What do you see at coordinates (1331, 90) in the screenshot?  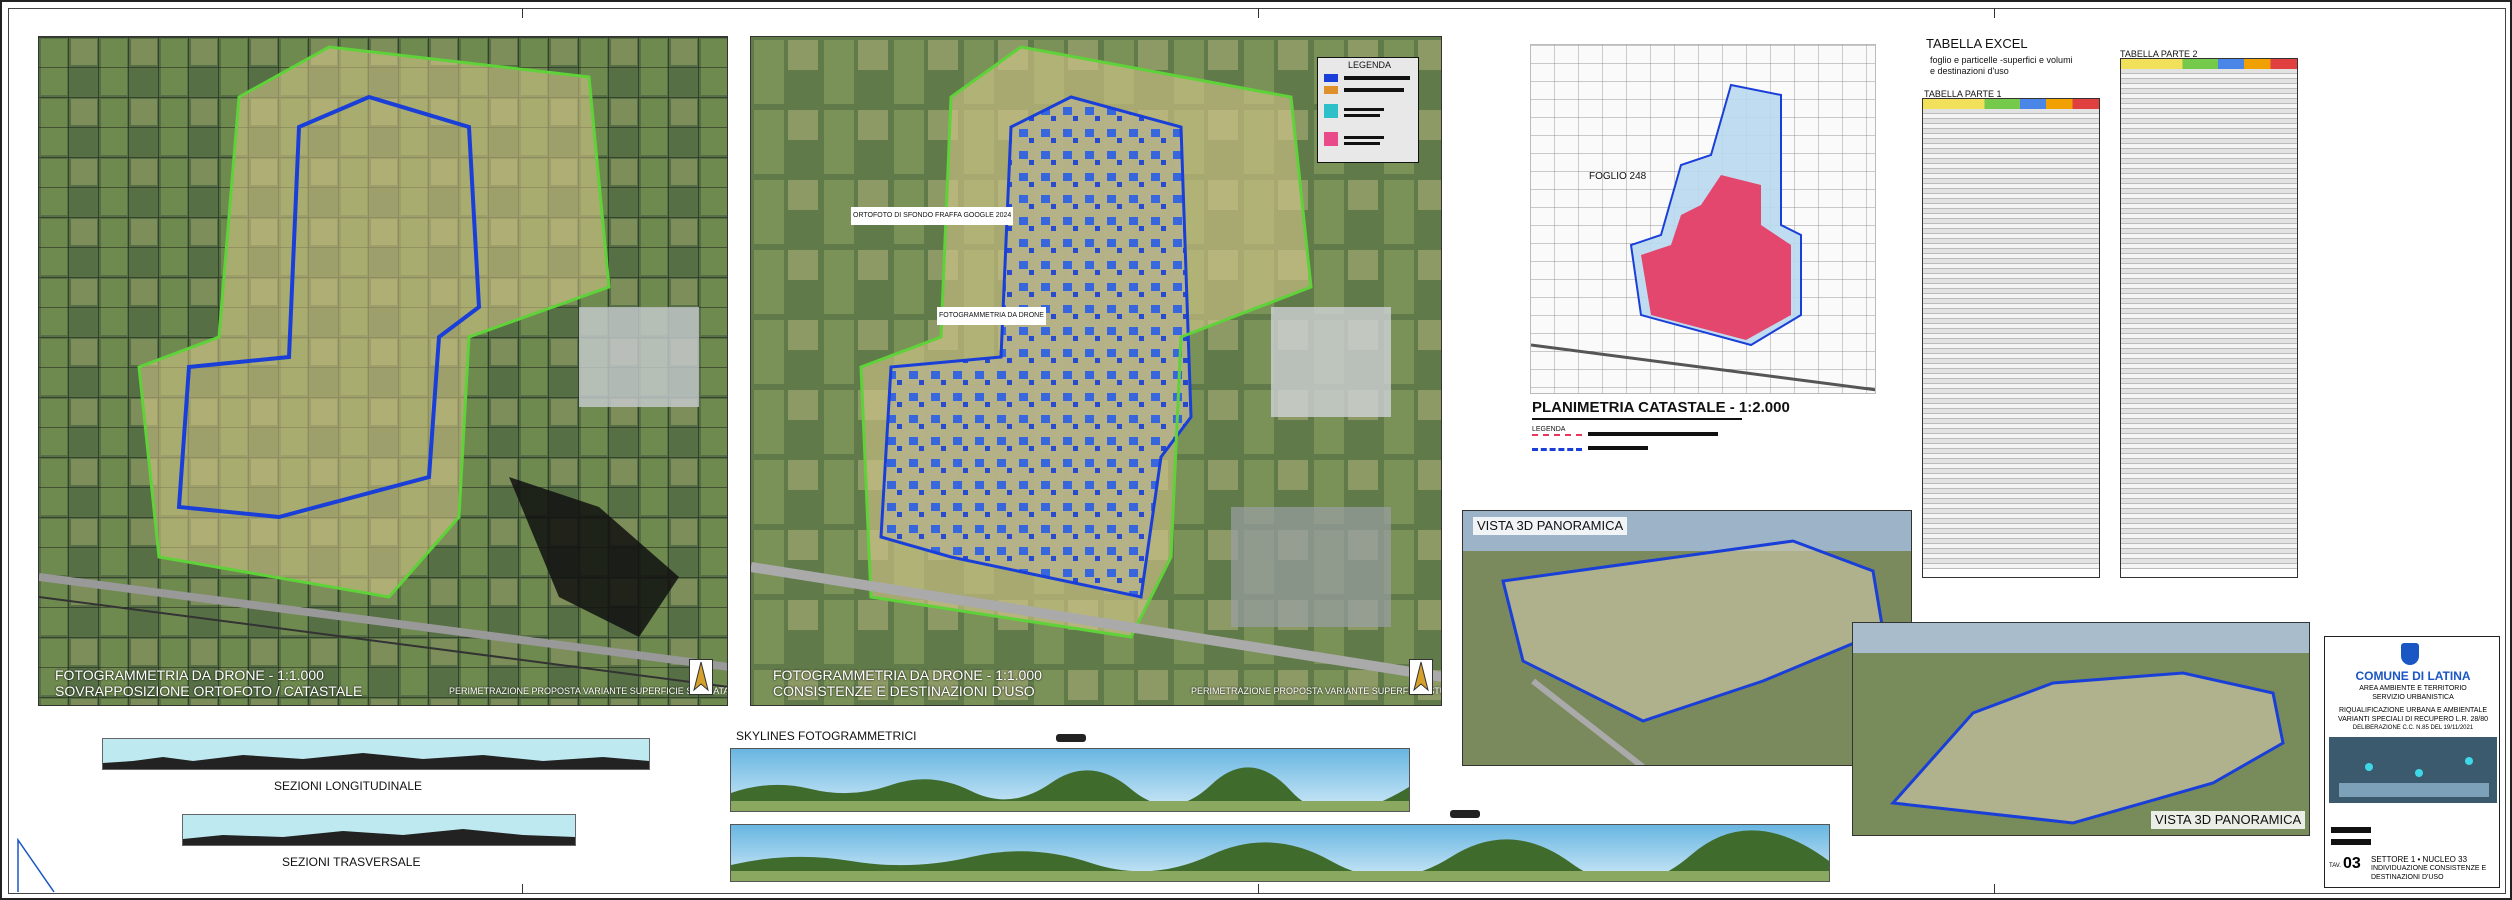 I see `legend-swatch-orange` at bounding box center [1331, 90].